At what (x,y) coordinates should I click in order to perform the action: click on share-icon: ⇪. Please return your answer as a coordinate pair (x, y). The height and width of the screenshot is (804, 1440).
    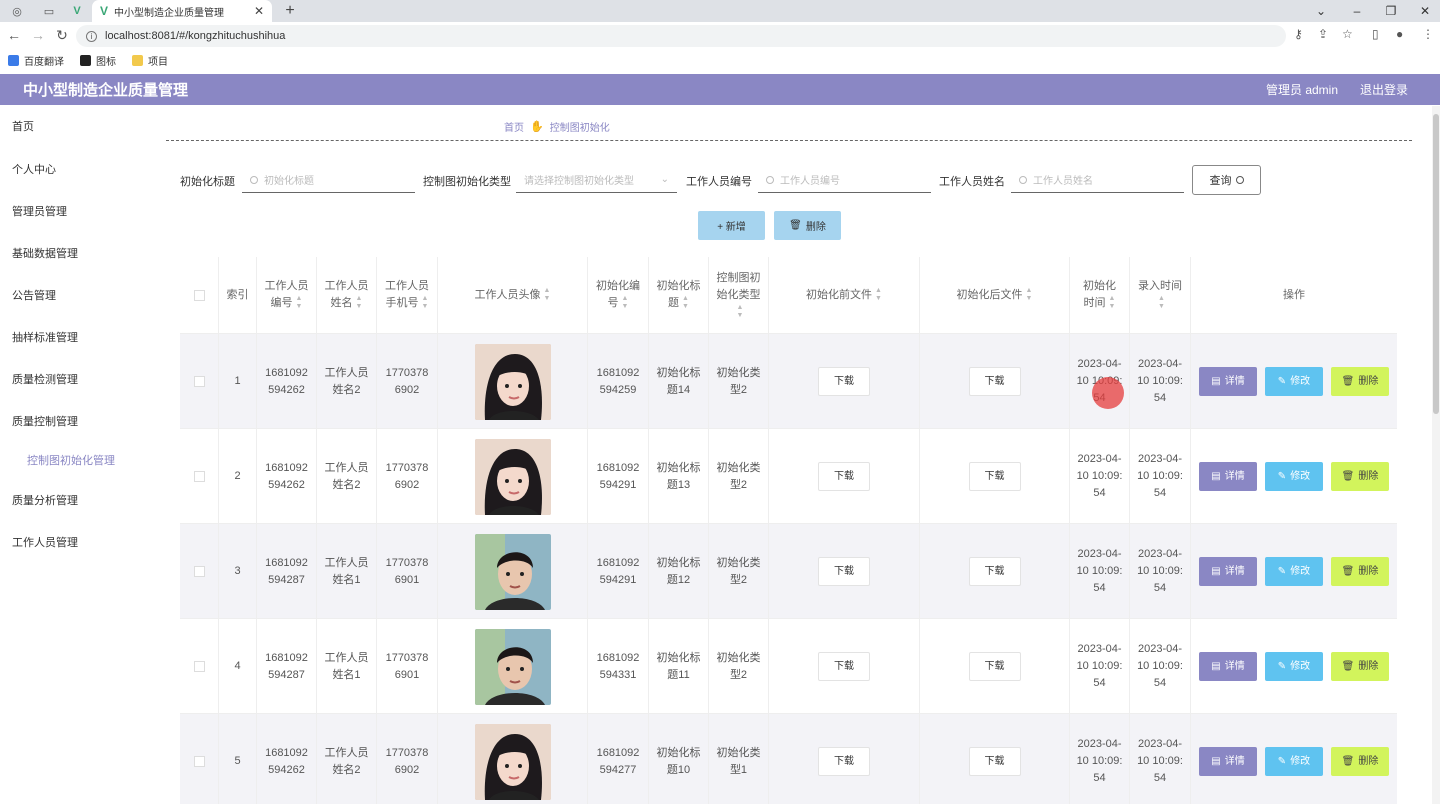
    Looking at the image, I should click on (1323, 34).